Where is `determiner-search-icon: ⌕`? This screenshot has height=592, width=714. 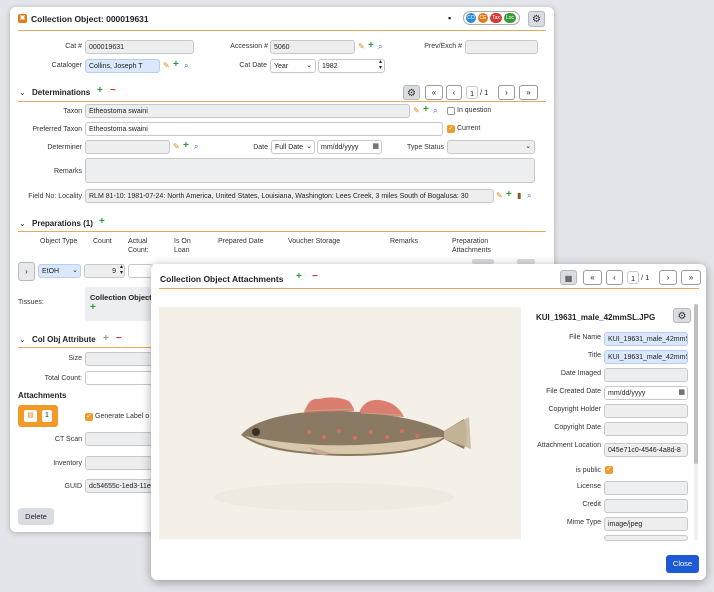
determiner-search-icon: ⌕ is located at coordinates (196, 147).